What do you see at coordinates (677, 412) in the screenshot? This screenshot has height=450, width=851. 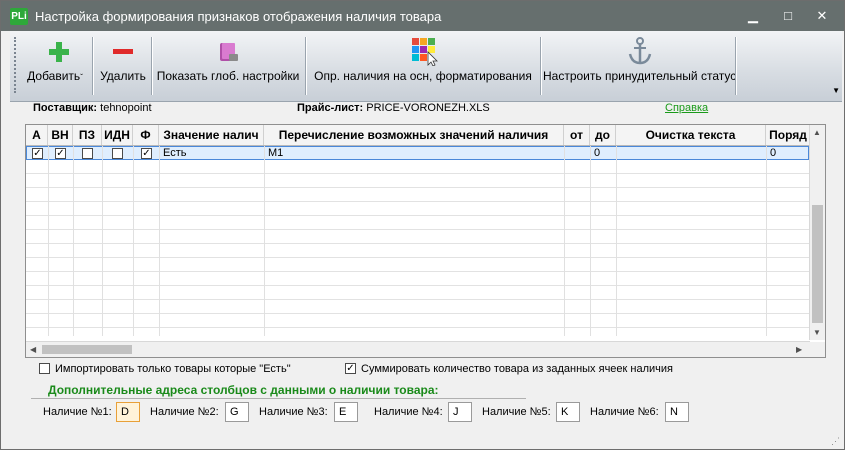 I see `availability-6-input: N` at bounding box center [677, 412].